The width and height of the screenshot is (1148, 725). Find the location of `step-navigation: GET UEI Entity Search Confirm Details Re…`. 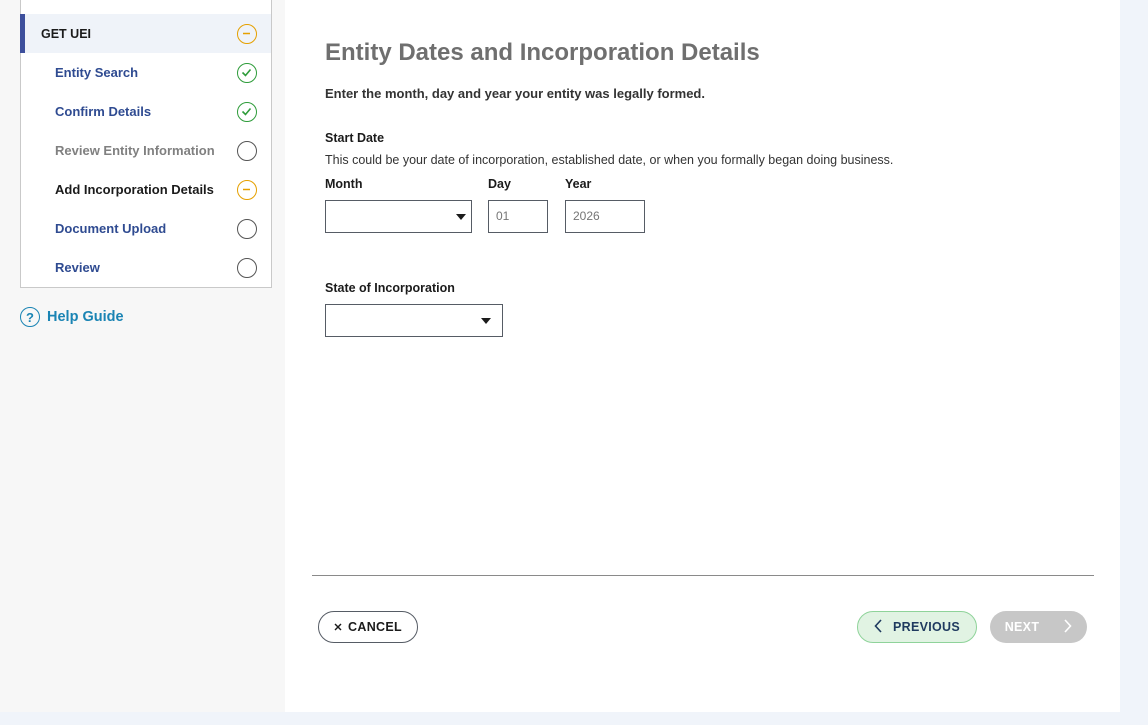

step-navigation: GET UEI Entity Search Confirm Details Re… is located at coordinates (146, 144).